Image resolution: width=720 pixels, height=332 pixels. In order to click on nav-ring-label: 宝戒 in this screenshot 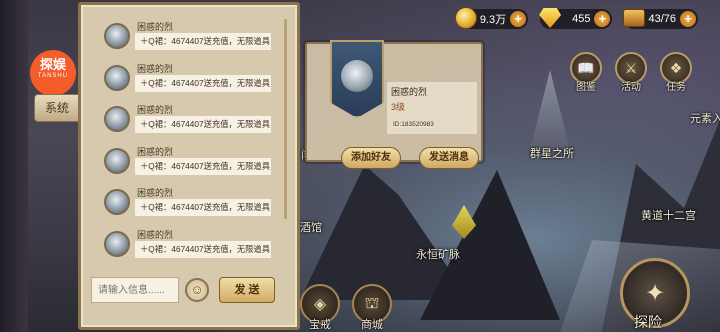, I will do `click(320, 325)`.